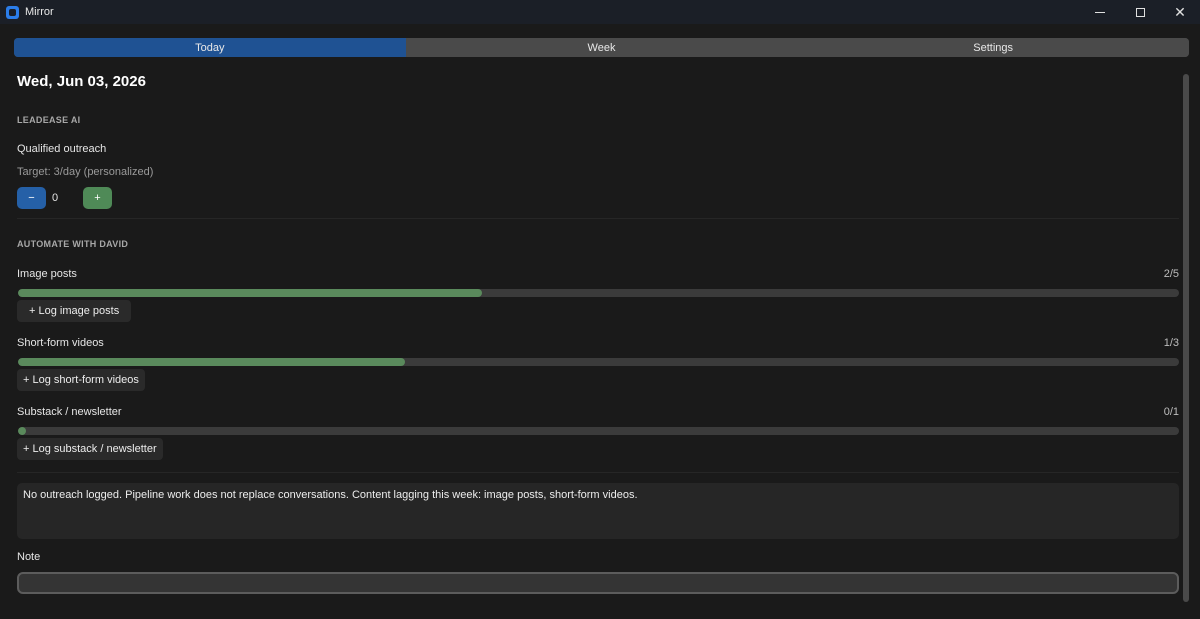  I want to click on tab-today: Today, so click(210, 47).